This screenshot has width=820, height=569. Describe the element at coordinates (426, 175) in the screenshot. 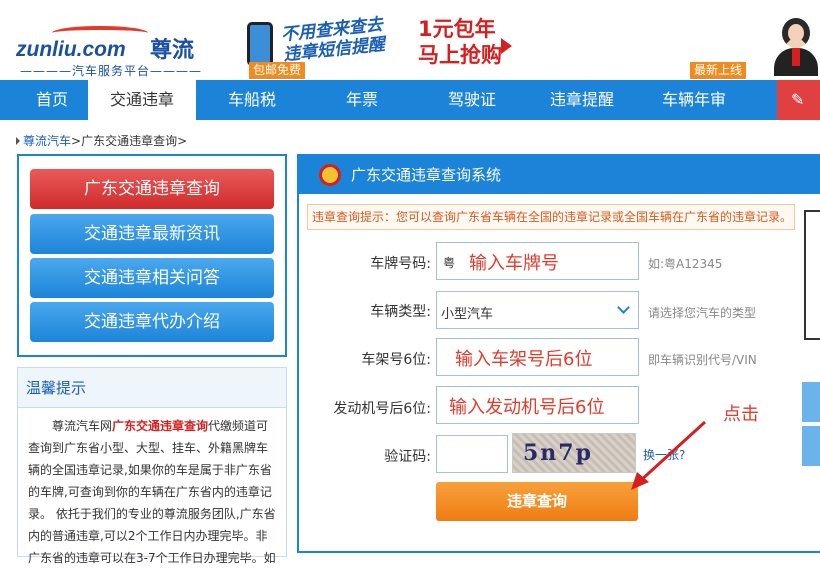

I see `panel-title: 广东交通违章查询系统` at that location.